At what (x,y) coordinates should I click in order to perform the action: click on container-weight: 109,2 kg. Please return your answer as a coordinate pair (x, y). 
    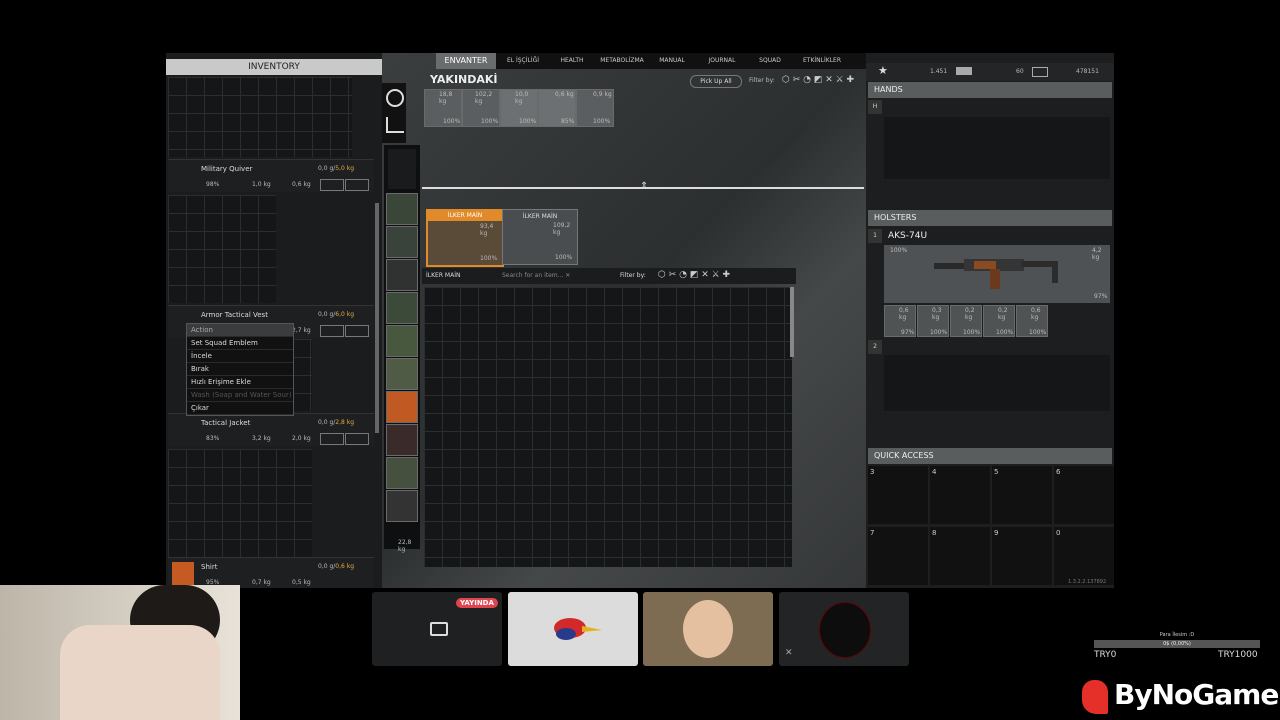
    Looking at the image, I should click on (562, 229).